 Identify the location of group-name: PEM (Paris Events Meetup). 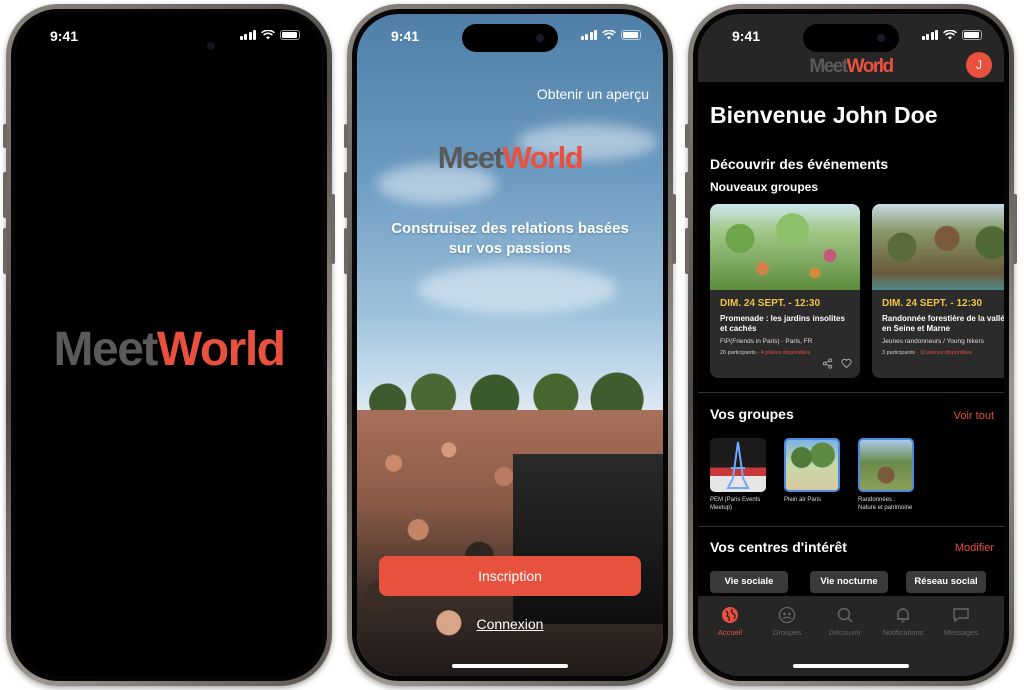
(735, 504).